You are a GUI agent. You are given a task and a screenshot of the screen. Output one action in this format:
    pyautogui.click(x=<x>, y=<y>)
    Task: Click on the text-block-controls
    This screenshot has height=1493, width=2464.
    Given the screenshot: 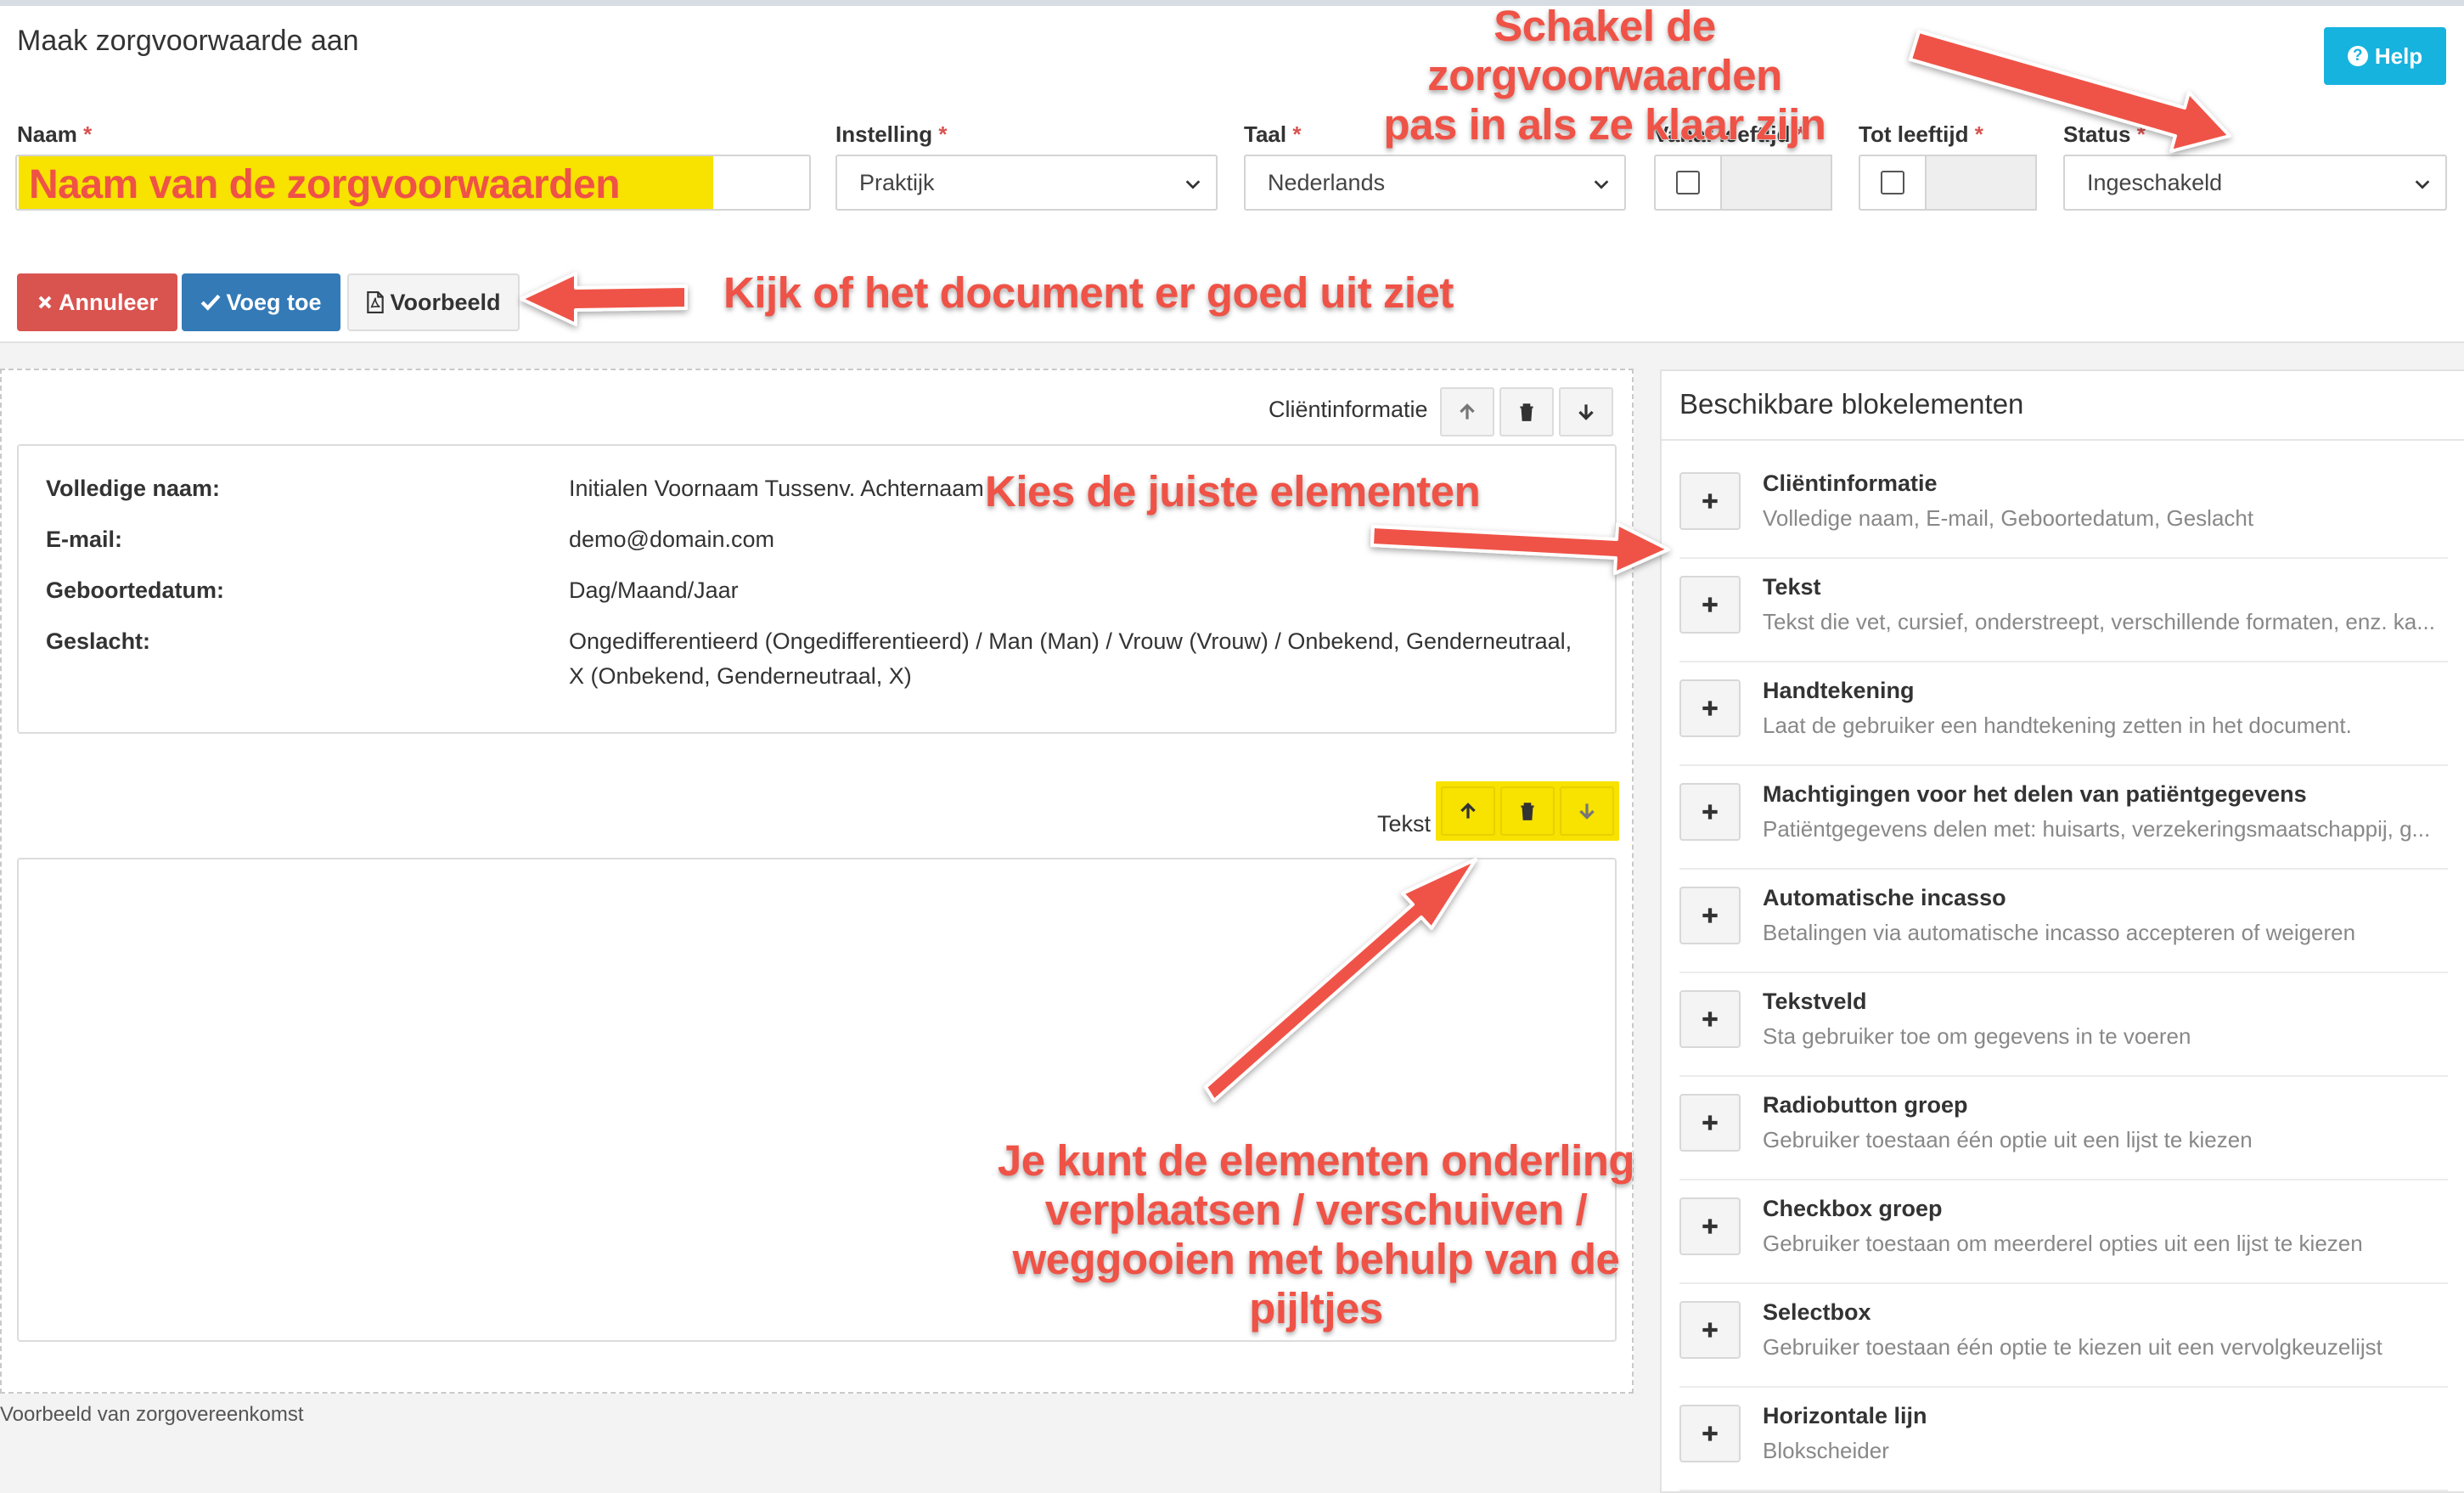 What is the action you would take?
    pyautogui.click(x=1527, y=811)
    